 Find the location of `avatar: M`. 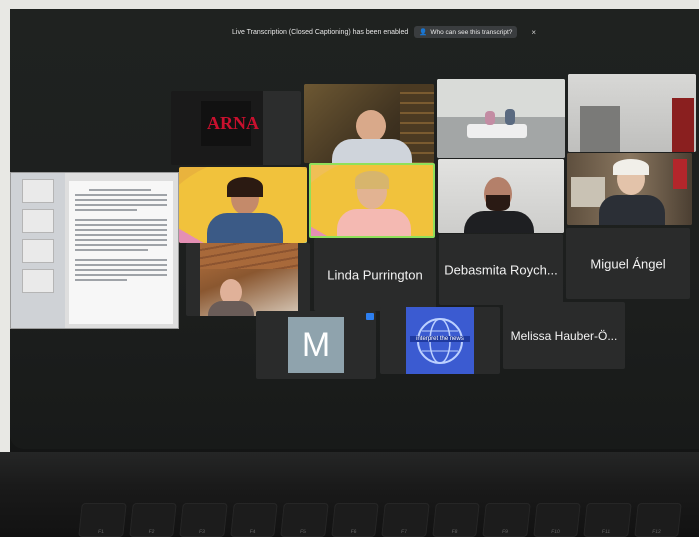

avatar: M is located at coordinates (316, 345).